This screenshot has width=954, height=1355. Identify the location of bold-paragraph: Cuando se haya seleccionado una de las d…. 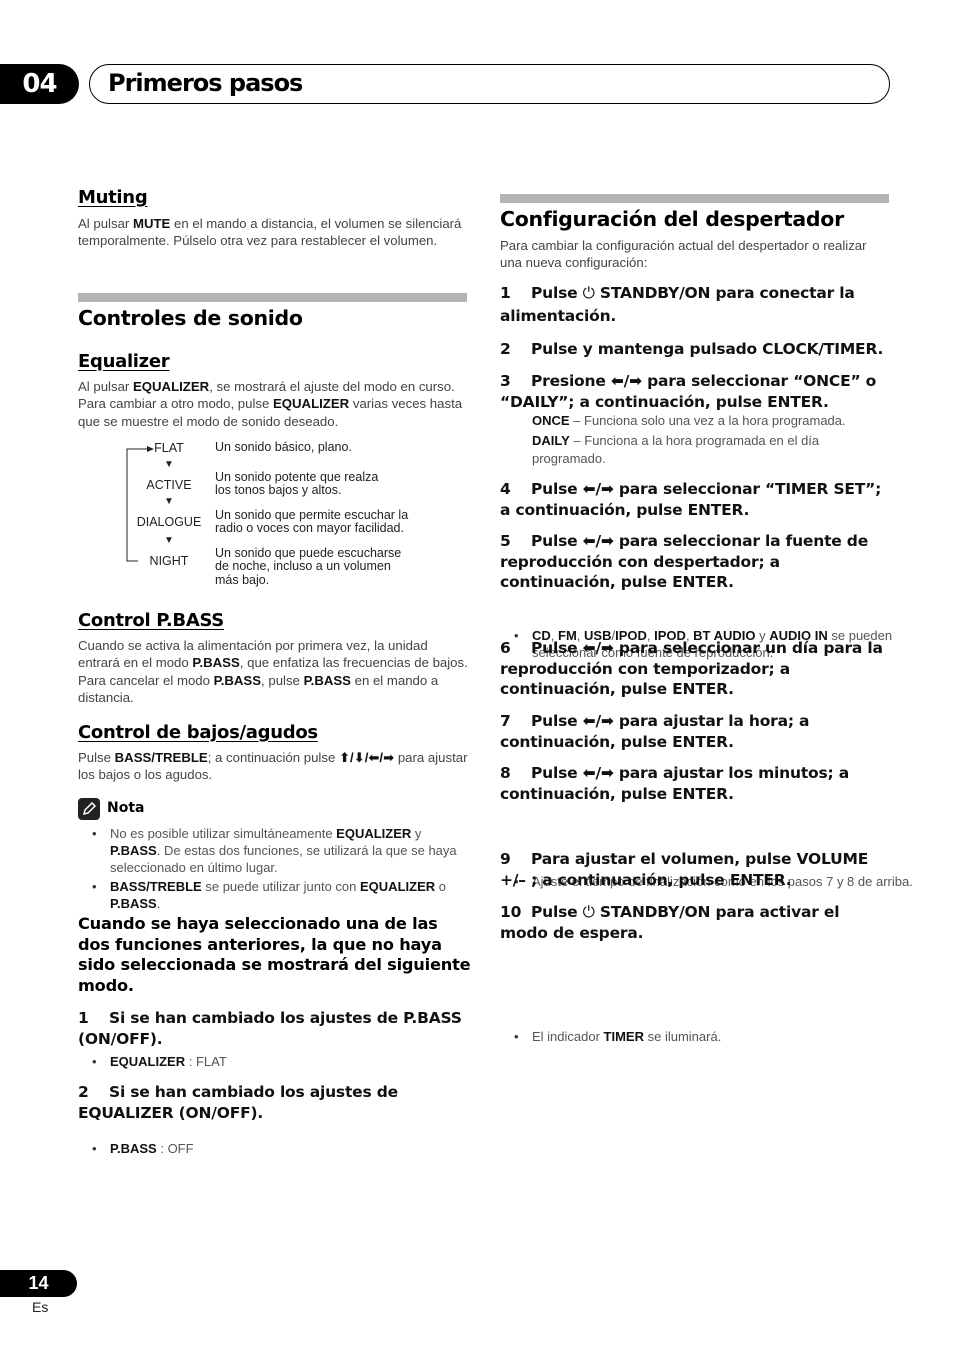
(274, 954).